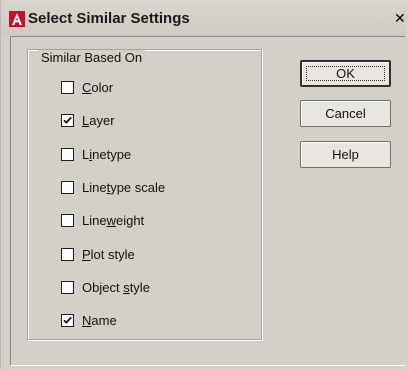 This screenshot has width=407, height=369. I want to click on checkbox-label-layer: Layer, so click(98, 120).